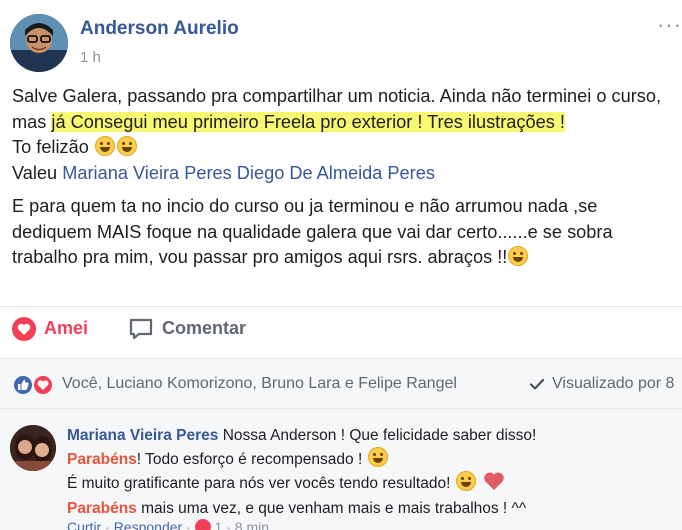  Describe the element at coordinates (341, 328) in the screenshot. I see `action-bar: Amei Comentar` at that location.